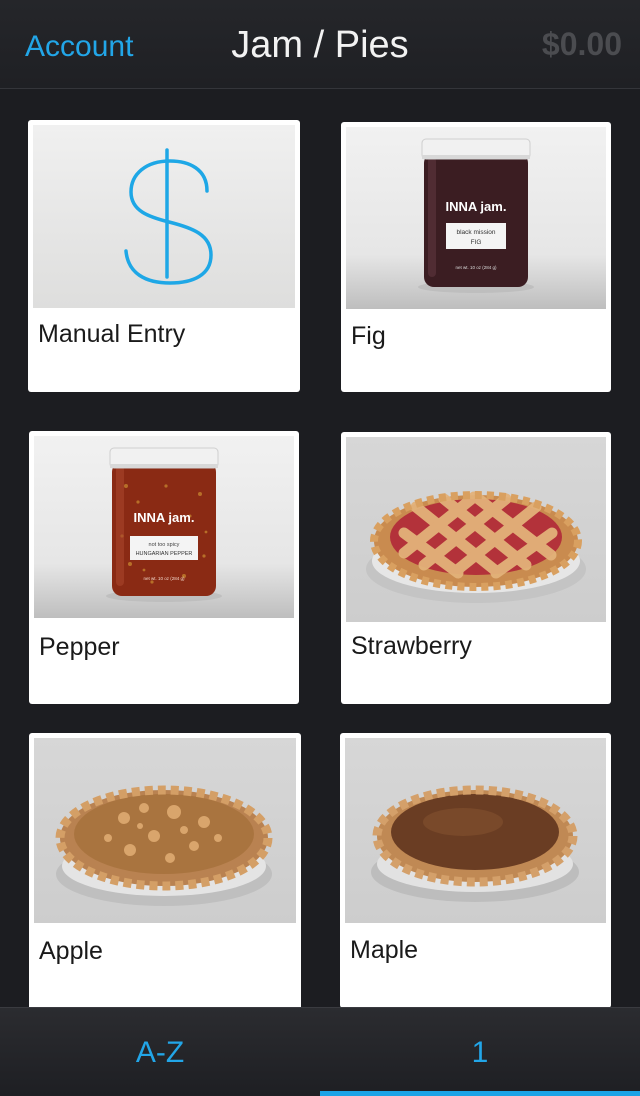 The image size is (640, 1096). What do you see at coordinates (112, 334) in the screenshot?
I see `tile-label: Manual Entry` at bounding box center [112, 334].